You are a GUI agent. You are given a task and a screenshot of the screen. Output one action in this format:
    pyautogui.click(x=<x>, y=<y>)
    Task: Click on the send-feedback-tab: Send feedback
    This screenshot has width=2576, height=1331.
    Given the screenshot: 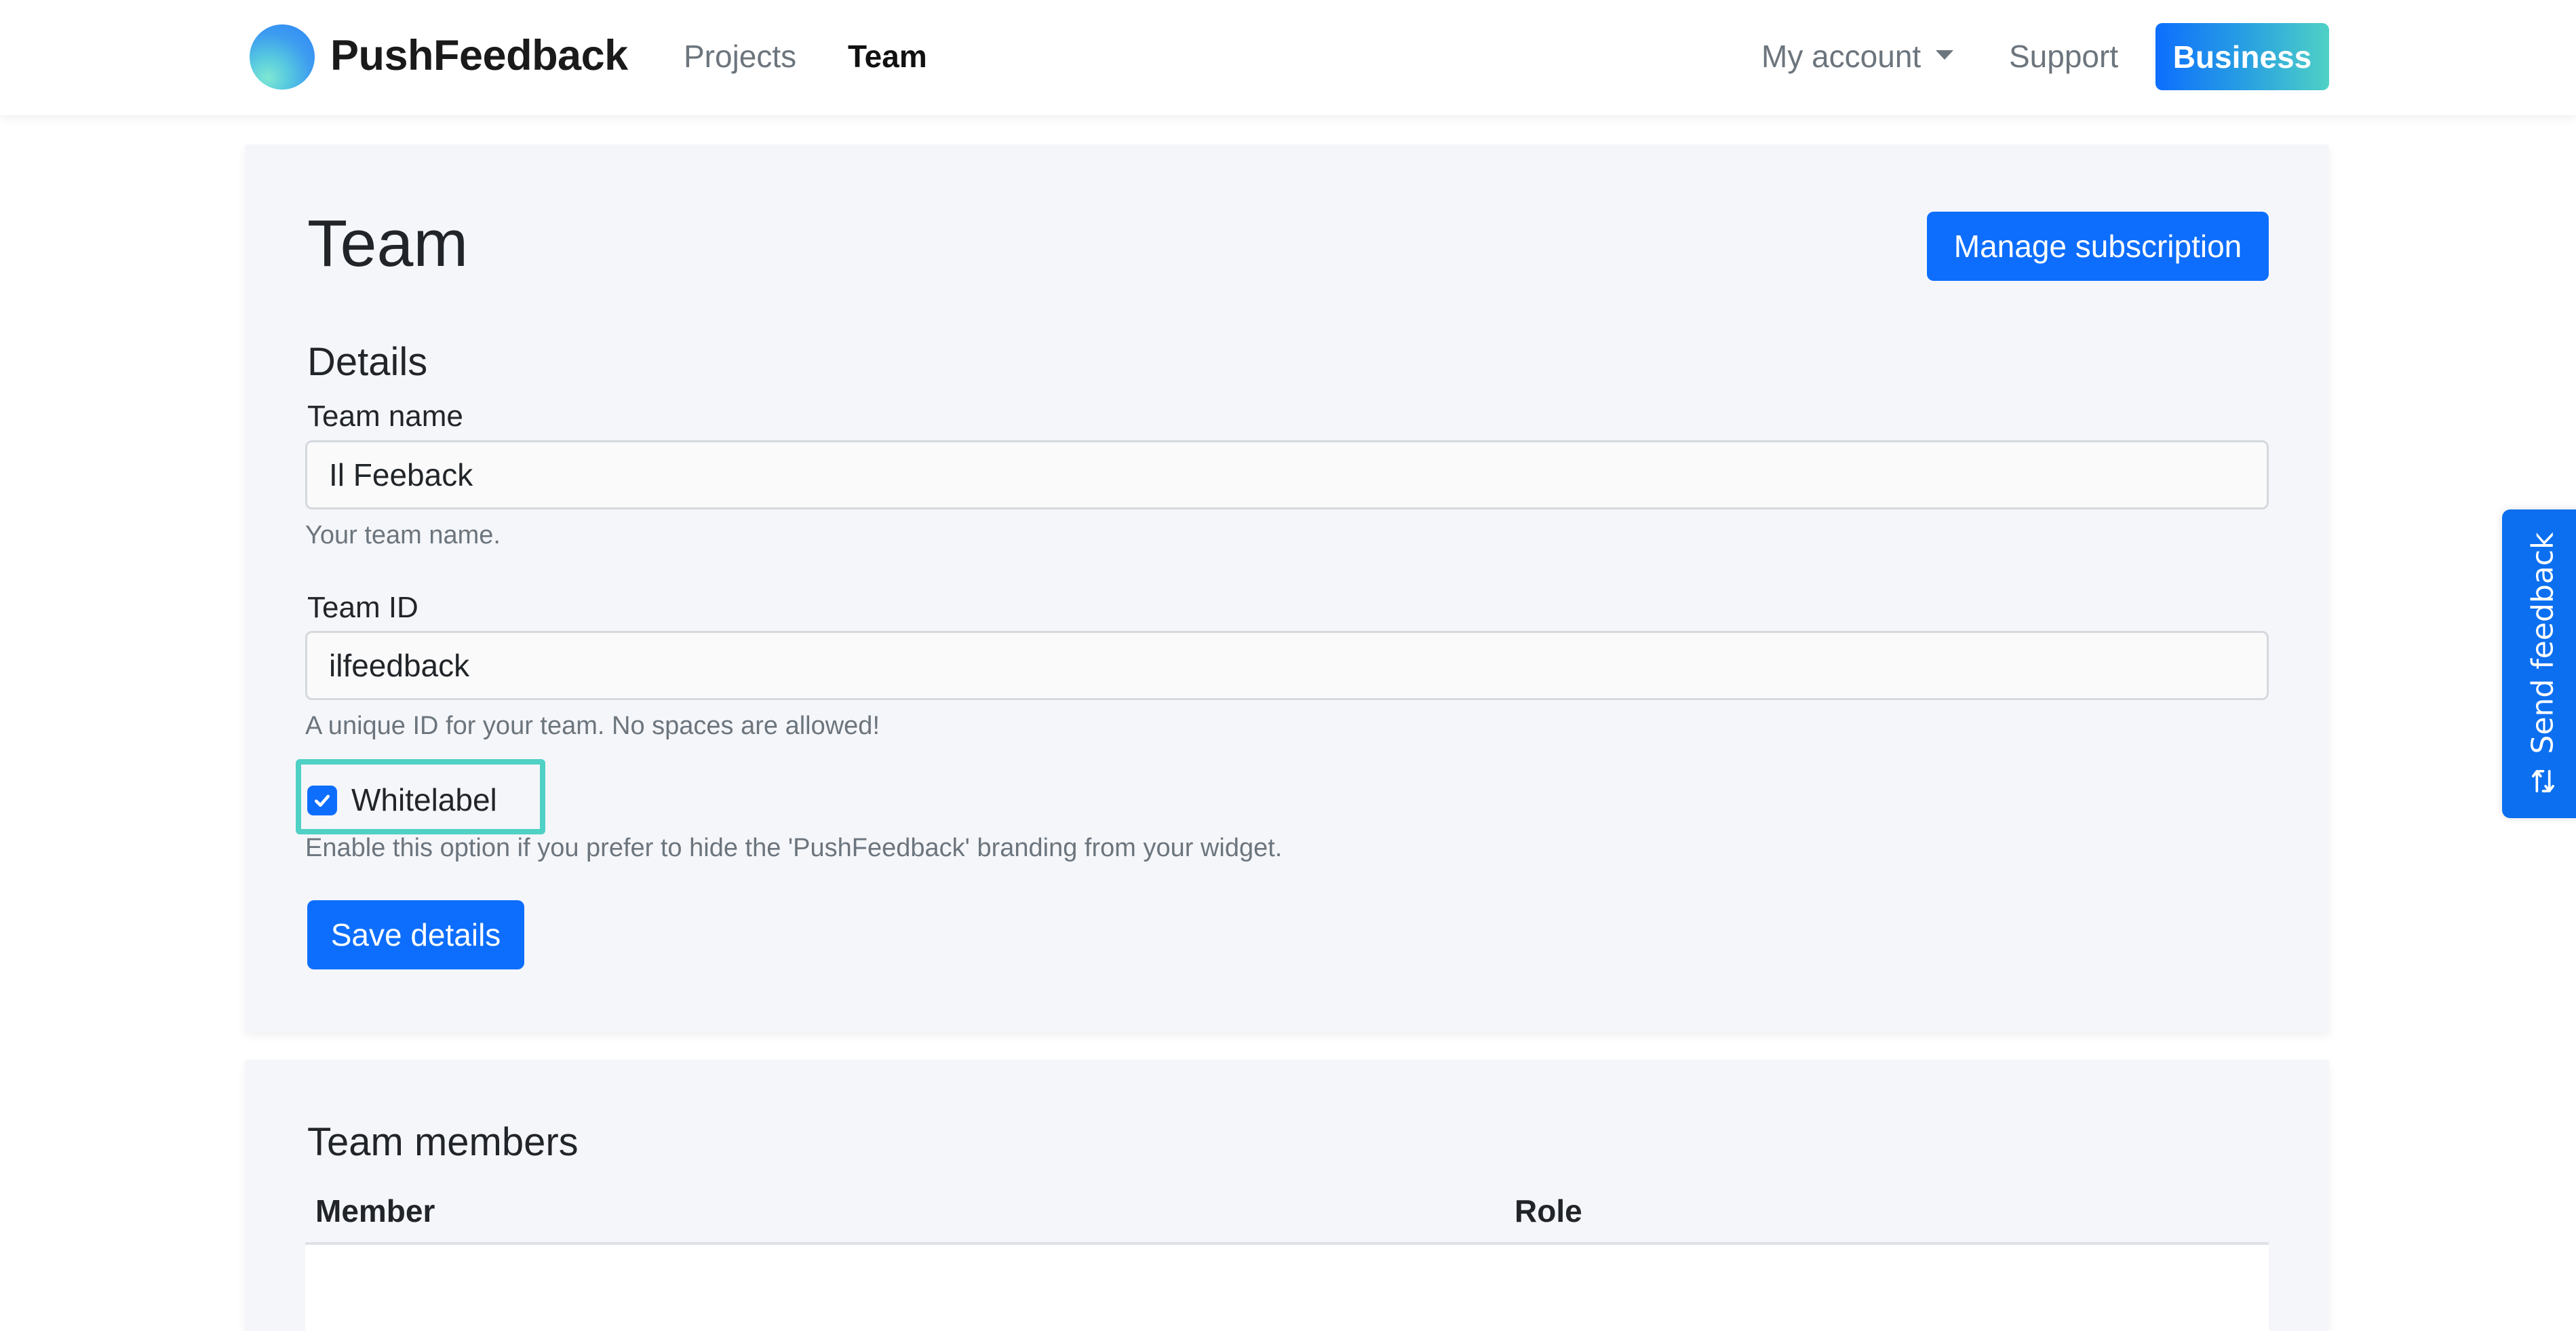 What is the action you would take?
    pyautogui.click(x=2539, y=663)
    